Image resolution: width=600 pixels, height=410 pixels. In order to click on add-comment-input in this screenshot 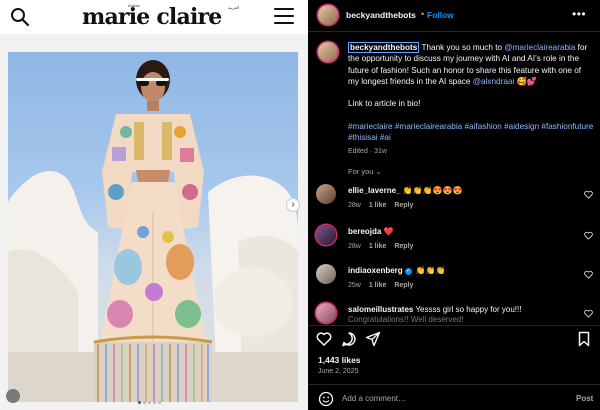, I will do `click(452, 398)`.